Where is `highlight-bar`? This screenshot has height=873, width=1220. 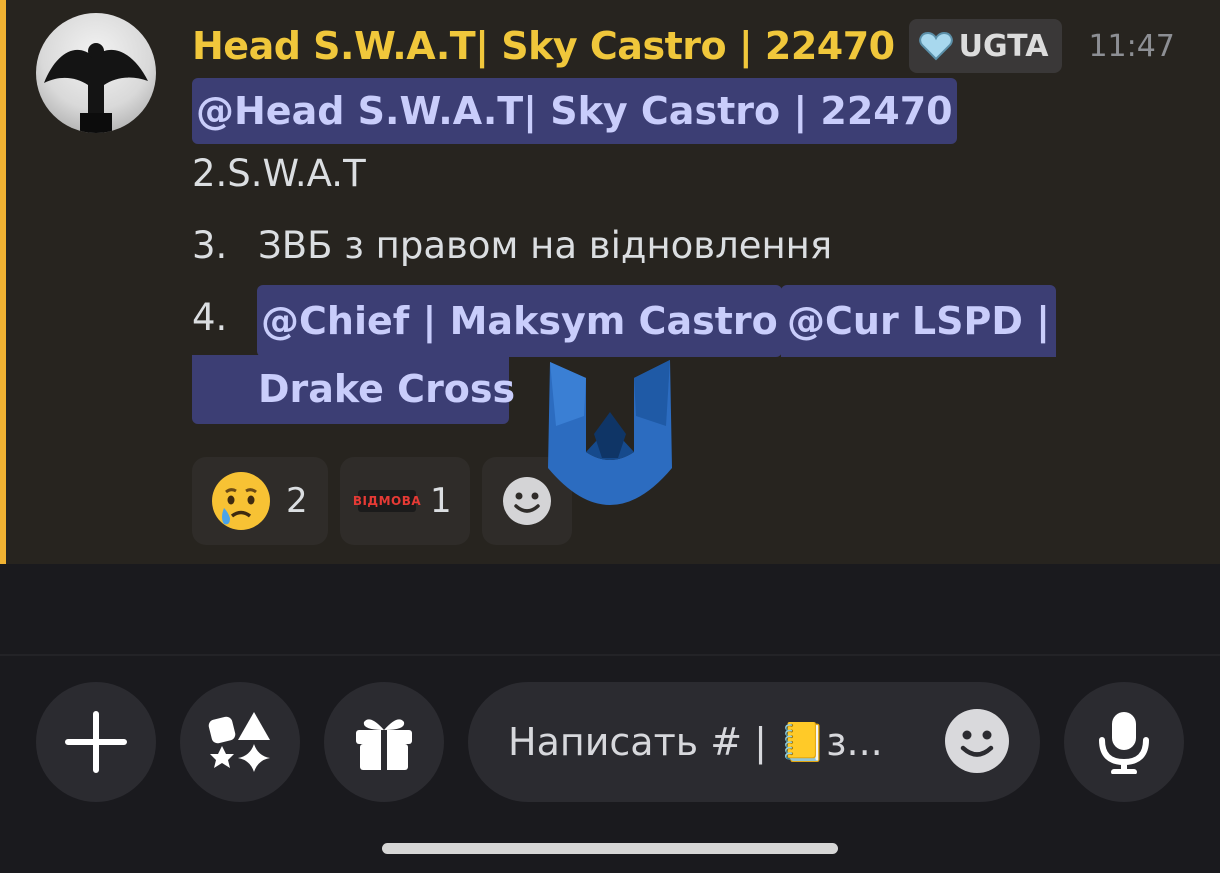
highlight-bar is located at coordinates (3, 282).